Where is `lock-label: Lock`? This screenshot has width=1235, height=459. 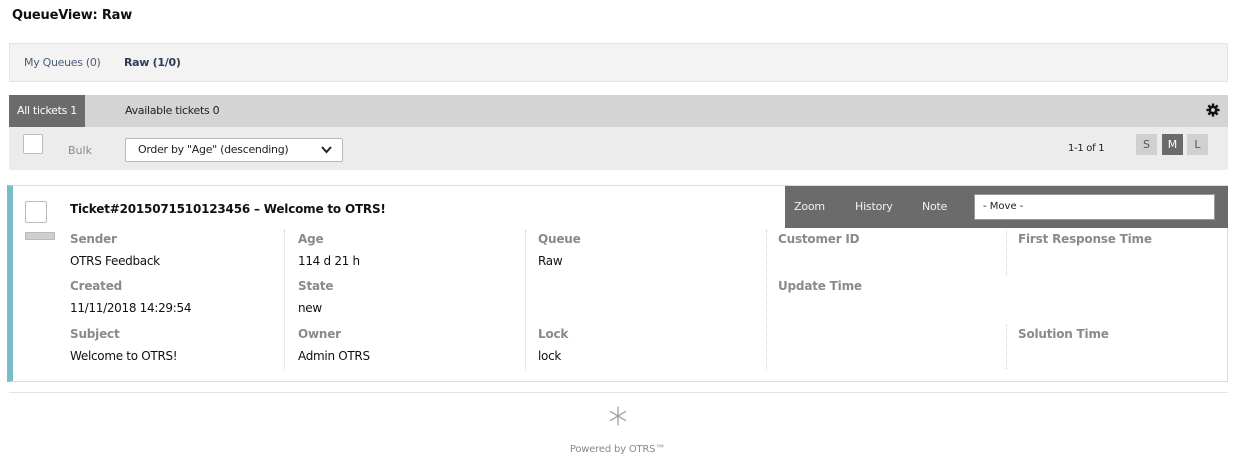 lock-label: Lock is located at coordinates (553, 334).